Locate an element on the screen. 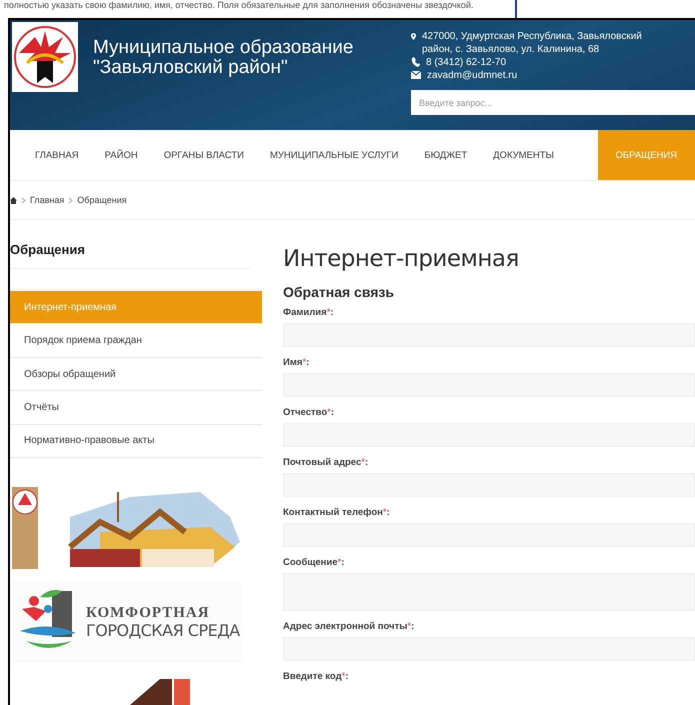 The image size is (695, 705). field-label: Введите код*: is located at coordinates (316, 677).